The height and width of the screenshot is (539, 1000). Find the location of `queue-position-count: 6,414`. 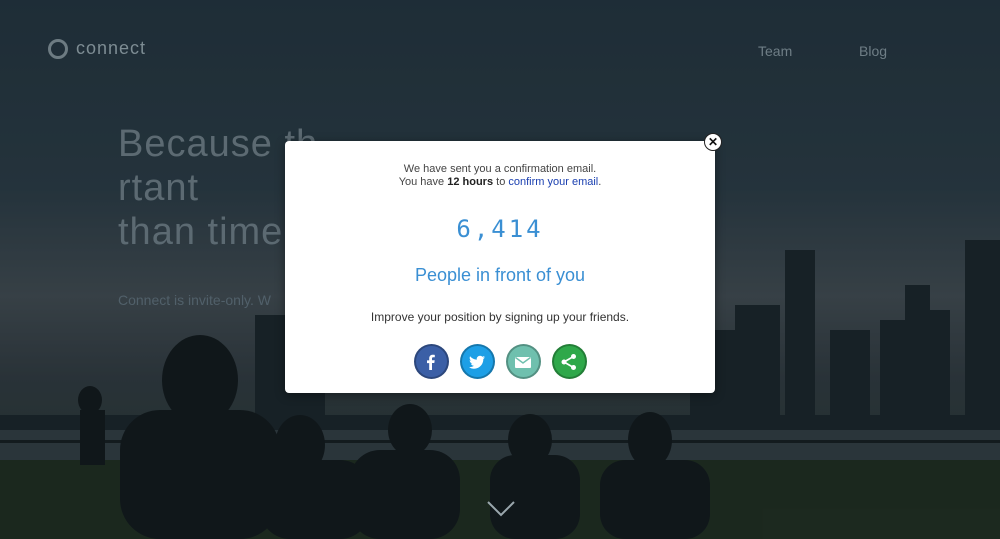

queue-position-count: 6,414 is located at coordinates (500, 229).